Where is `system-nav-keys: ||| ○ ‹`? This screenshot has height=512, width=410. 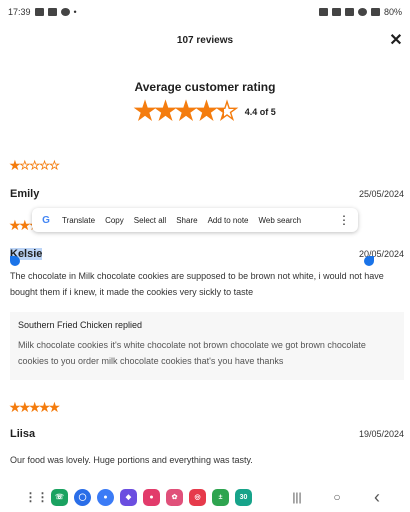
system-nav-keys: ||| ○ ‹ is located at coordinates (337, 497).